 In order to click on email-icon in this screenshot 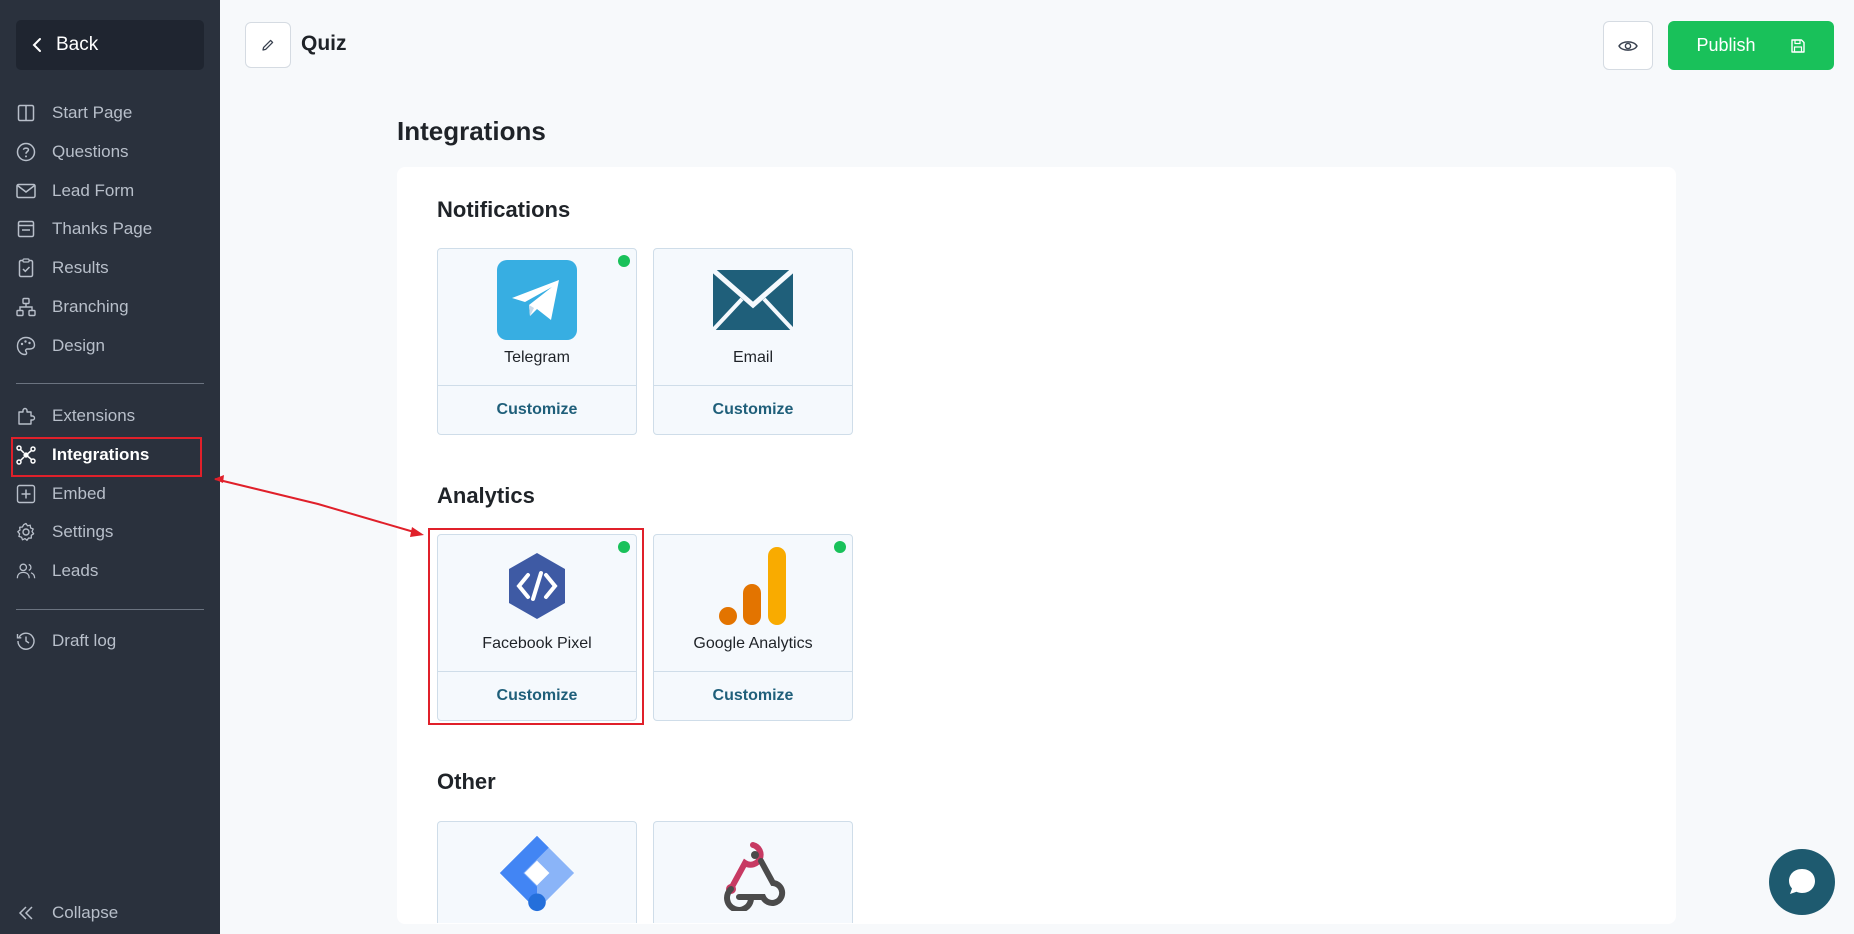, I will do `click(753, 300)`.